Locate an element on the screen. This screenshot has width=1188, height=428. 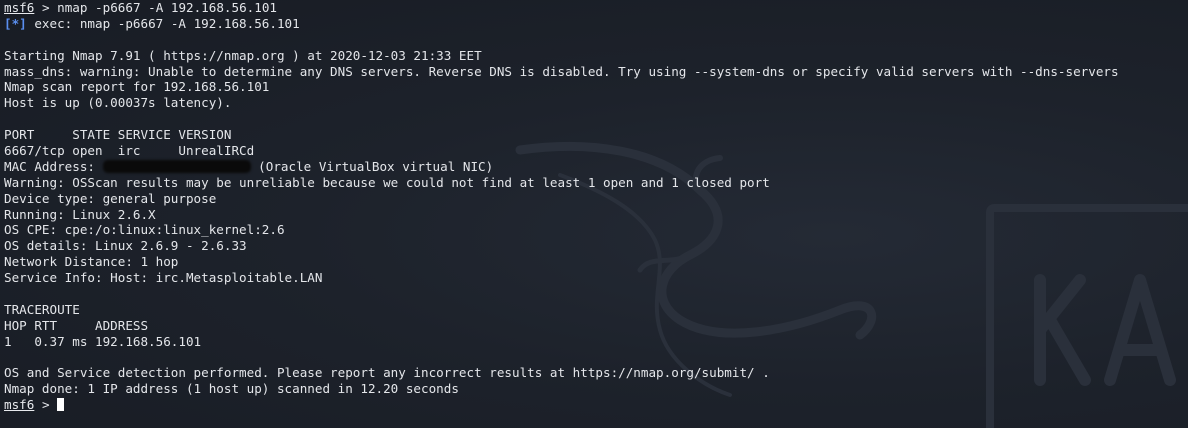
redacted-mac-address is located at coordinates (176, 166).